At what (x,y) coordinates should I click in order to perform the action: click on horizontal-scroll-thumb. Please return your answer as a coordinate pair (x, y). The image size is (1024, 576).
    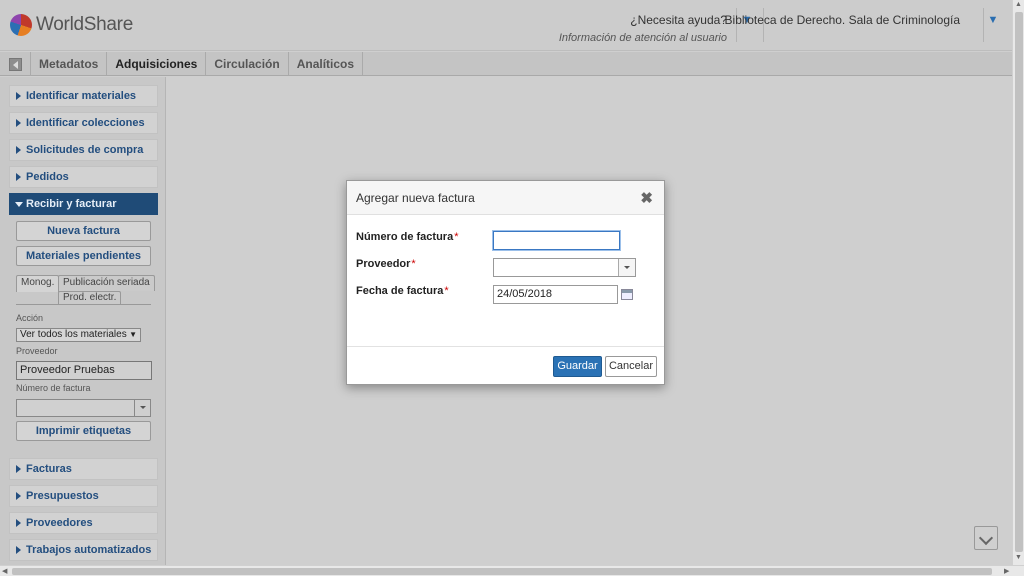
    Looking at the image, I should click on (502, 571).